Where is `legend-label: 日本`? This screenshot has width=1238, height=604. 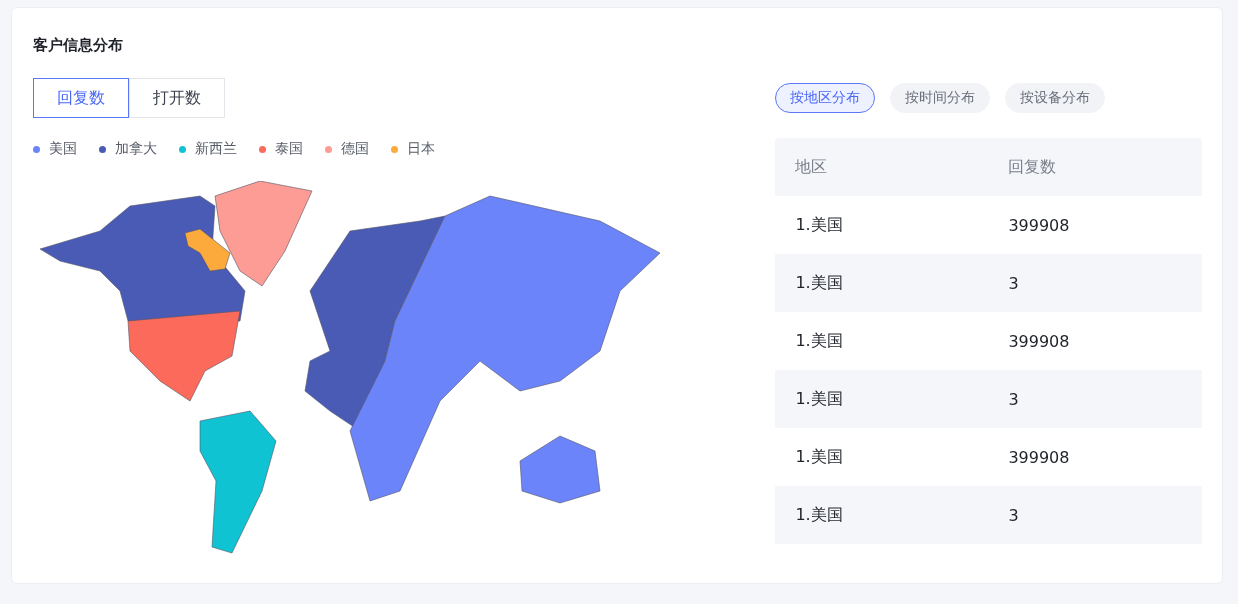 legend-label: 日本 is located at coordinates (421, 149).